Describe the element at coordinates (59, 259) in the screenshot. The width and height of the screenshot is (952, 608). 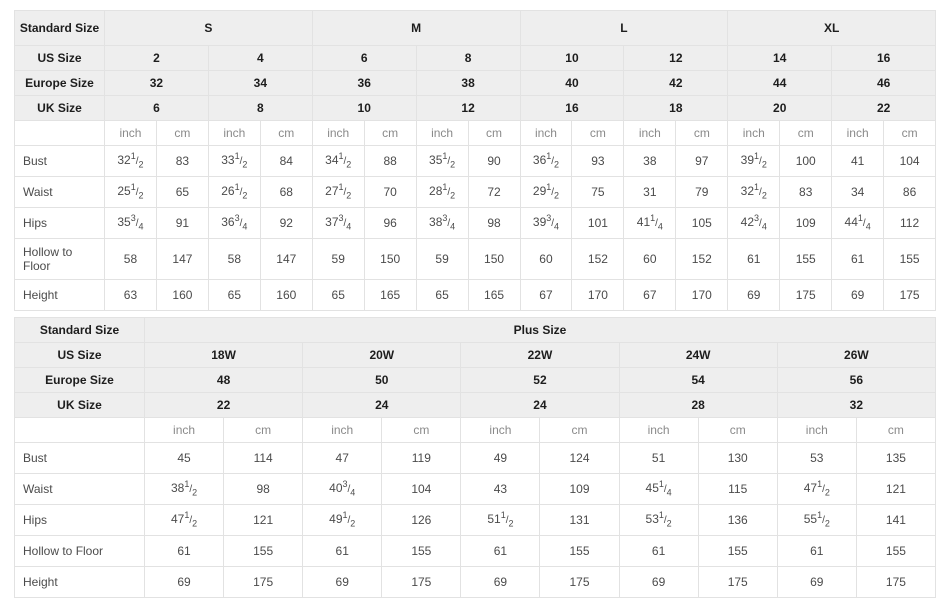
I see `measurement-label: Hollow to Floor` at that location.